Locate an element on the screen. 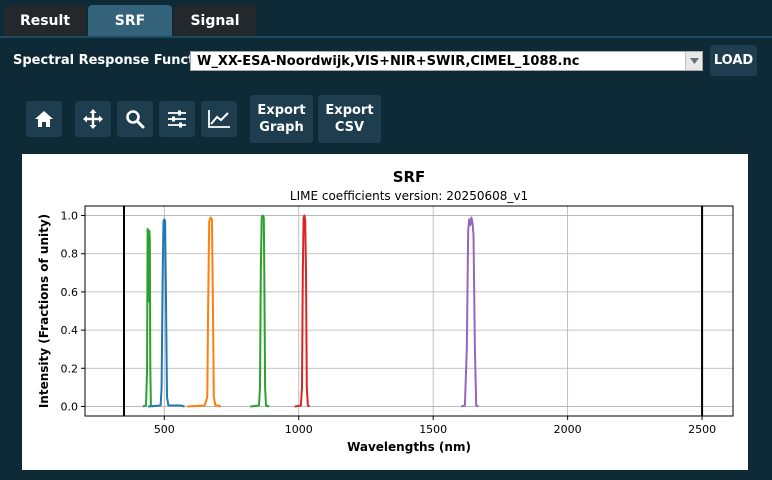 The image size is (772, 480). chart-title: SRF is located at coordinates (409, 177).